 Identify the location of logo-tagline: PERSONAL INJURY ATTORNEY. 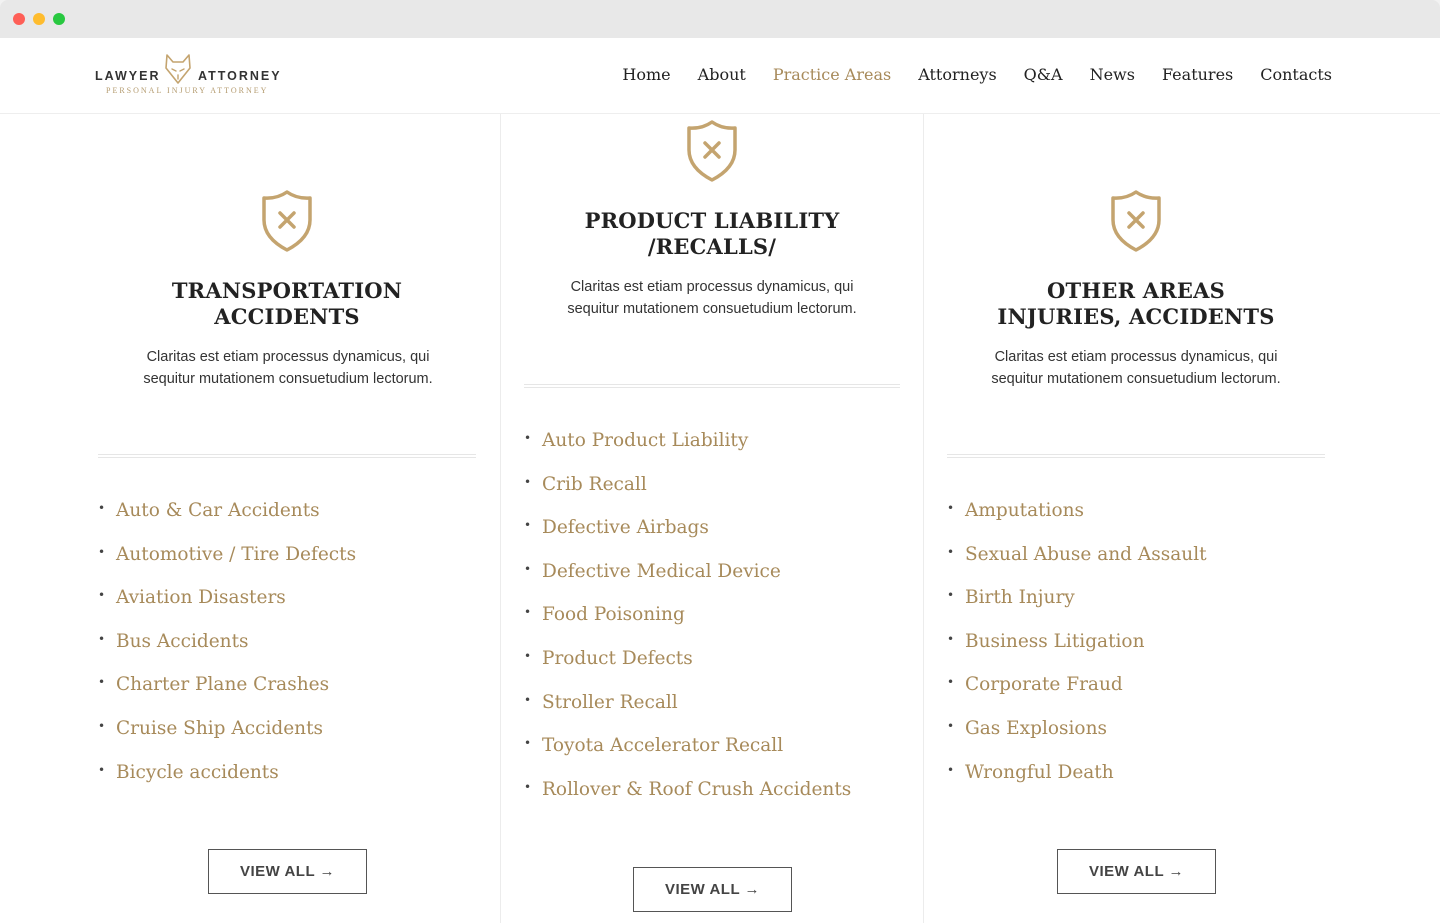
(187, 90).